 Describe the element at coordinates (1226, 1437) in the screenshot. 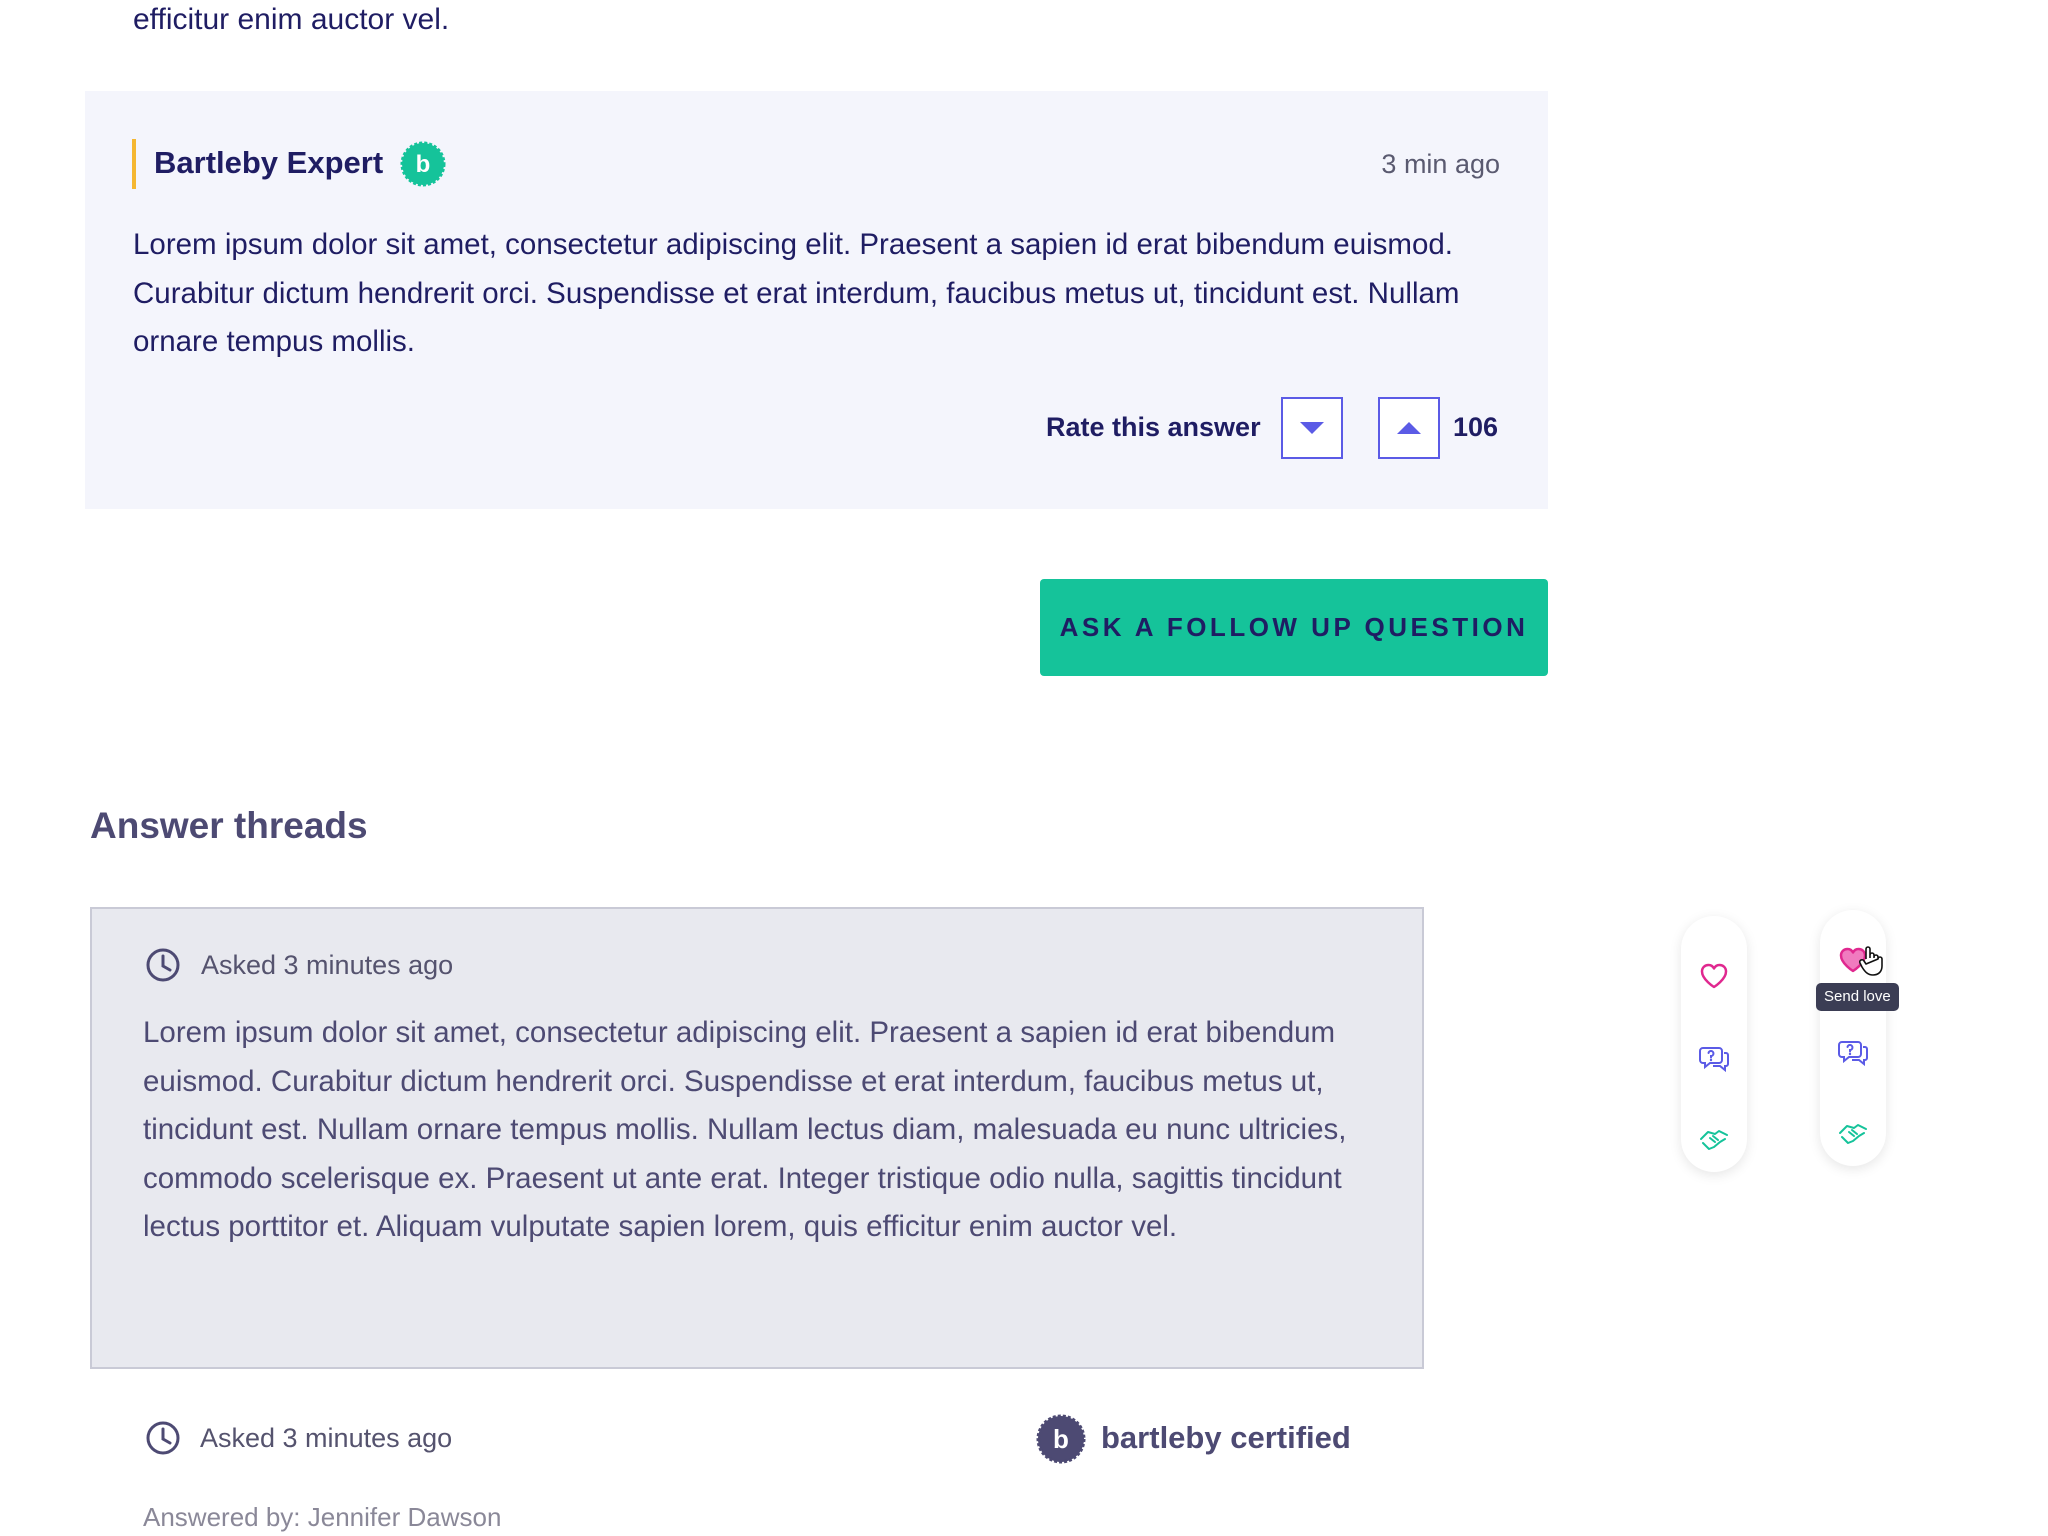

I see `certified-label: bartleby certified` at that location.